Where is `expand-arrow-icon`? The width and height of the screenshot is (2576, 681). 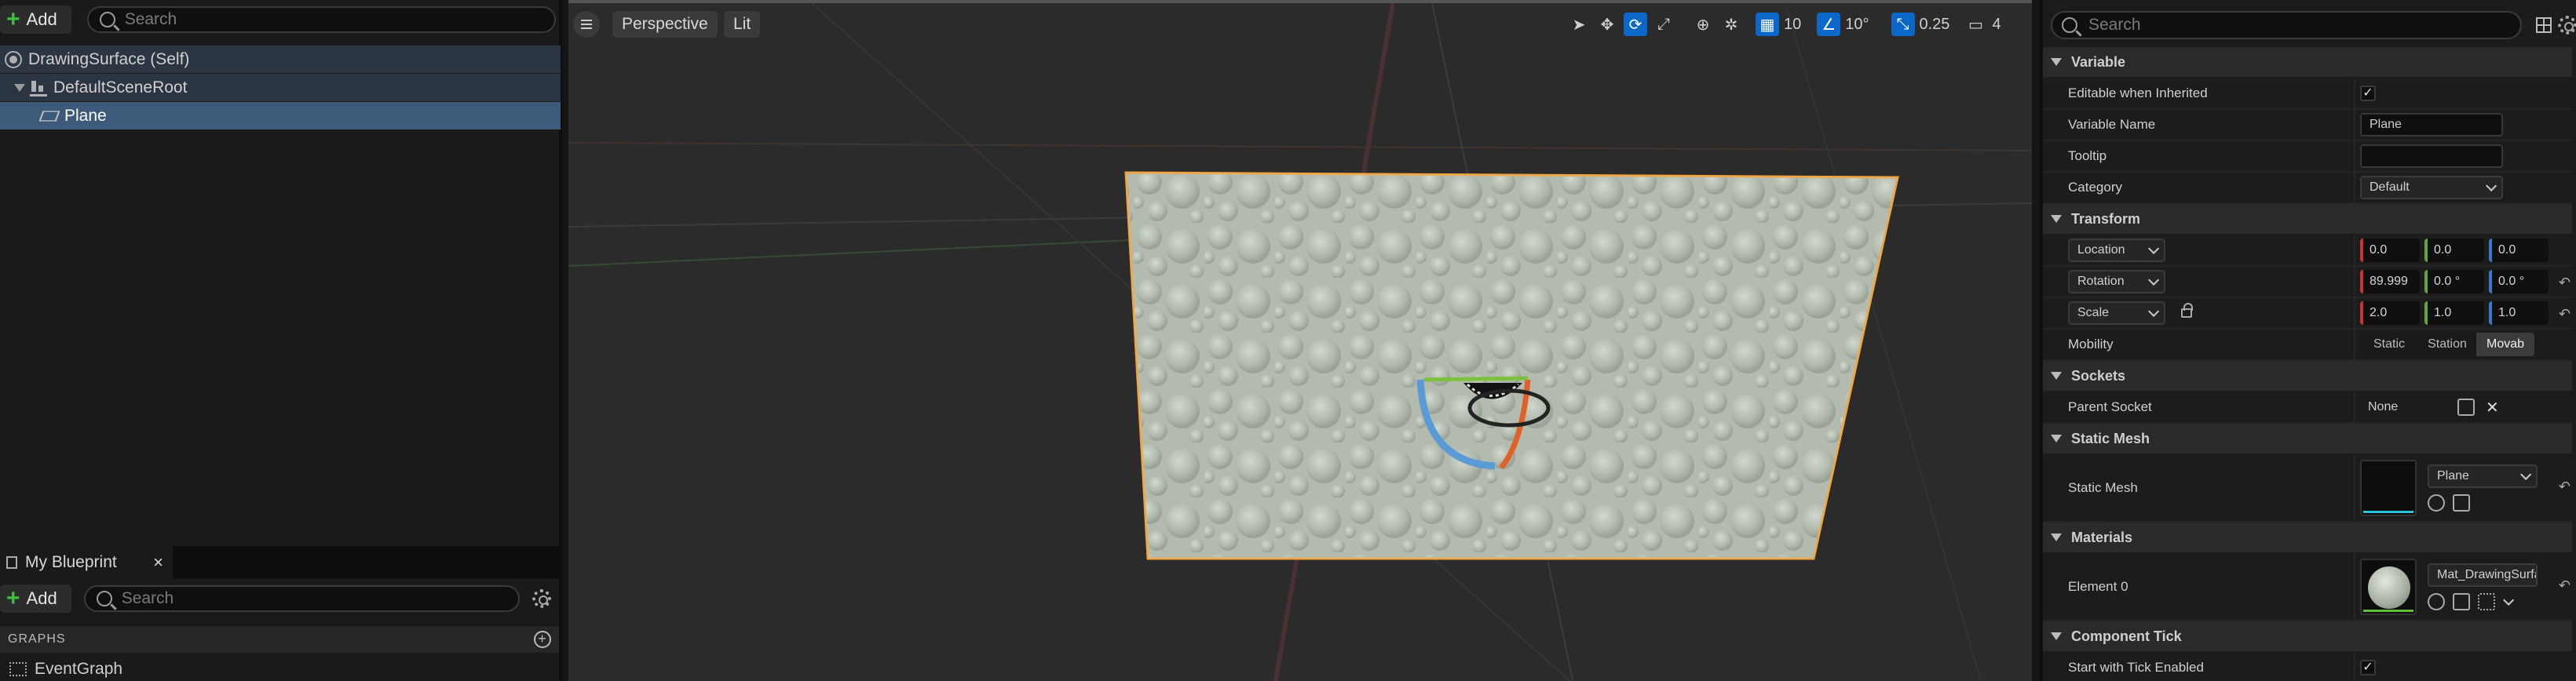
expand-arrow-icon is located at coordinates (19, 87).